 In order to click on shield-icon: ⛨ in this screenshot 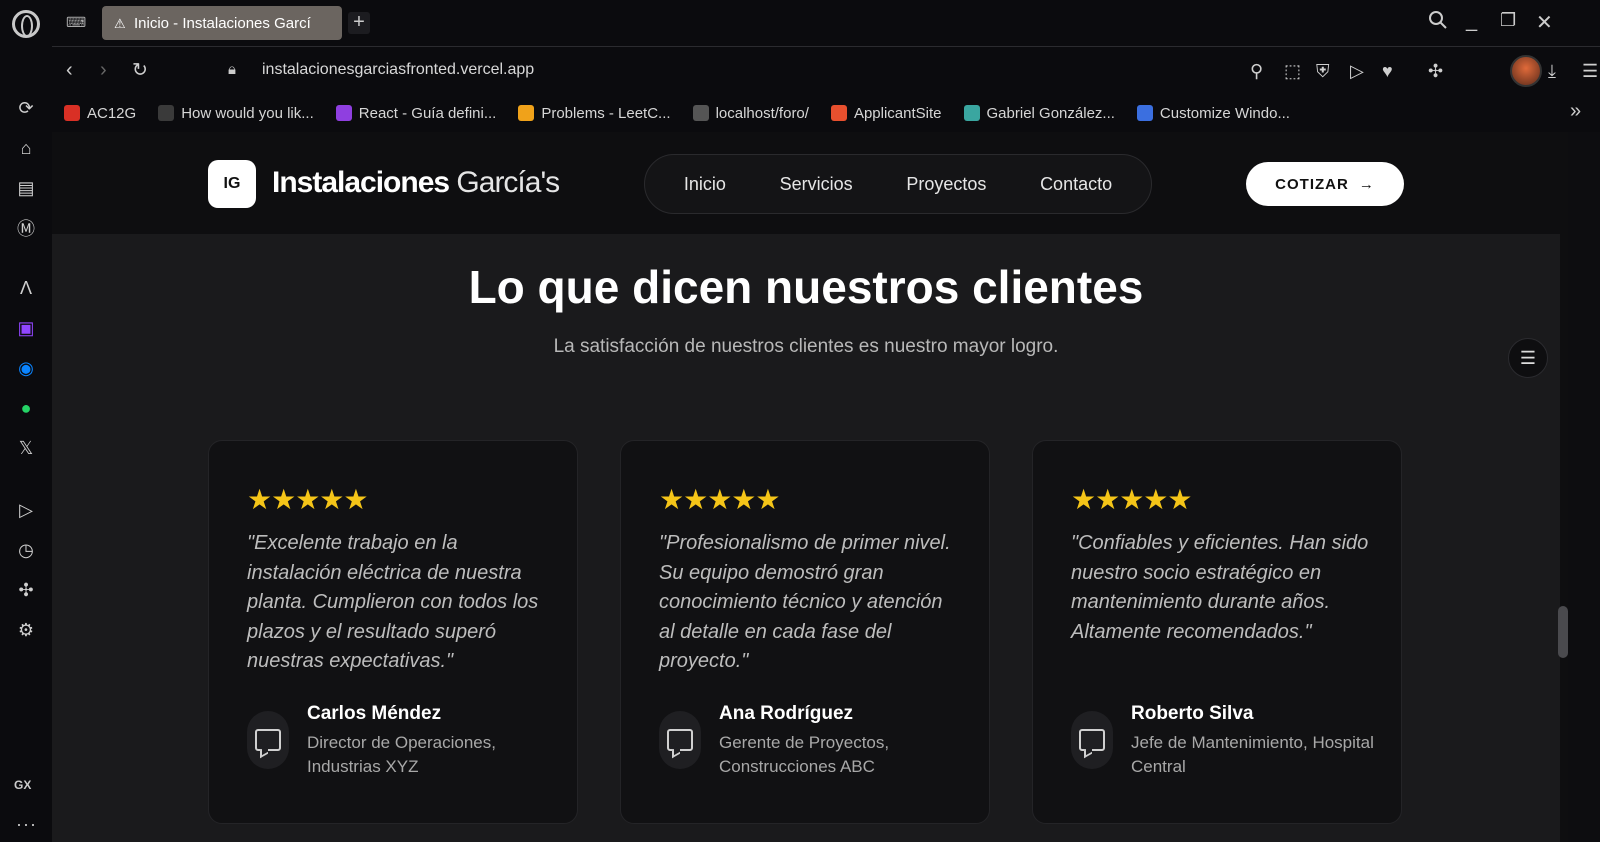, I will do `click(1323, 71)`.